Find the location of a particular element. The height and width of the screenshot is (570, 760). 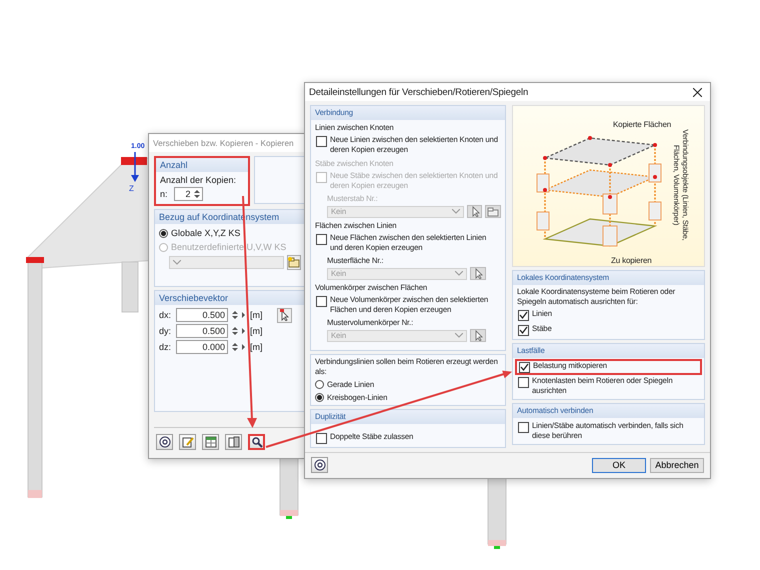

field-label: dx: is located at coordinates (165, 315).